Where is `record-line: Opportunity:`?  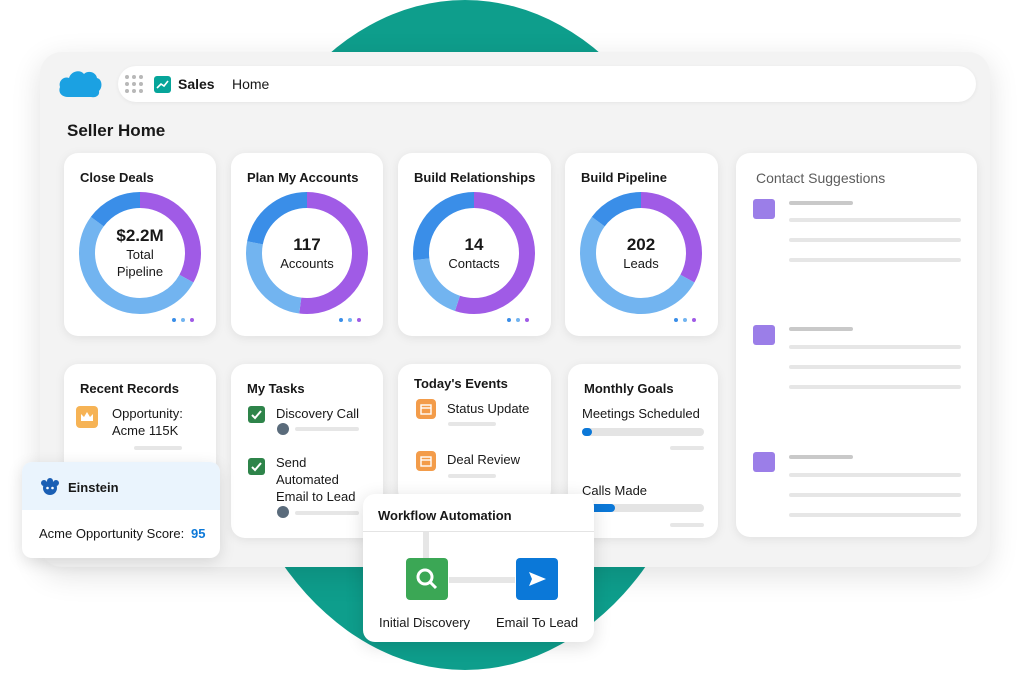
record-line: Opportunity: is located at coordinates (147, 413).